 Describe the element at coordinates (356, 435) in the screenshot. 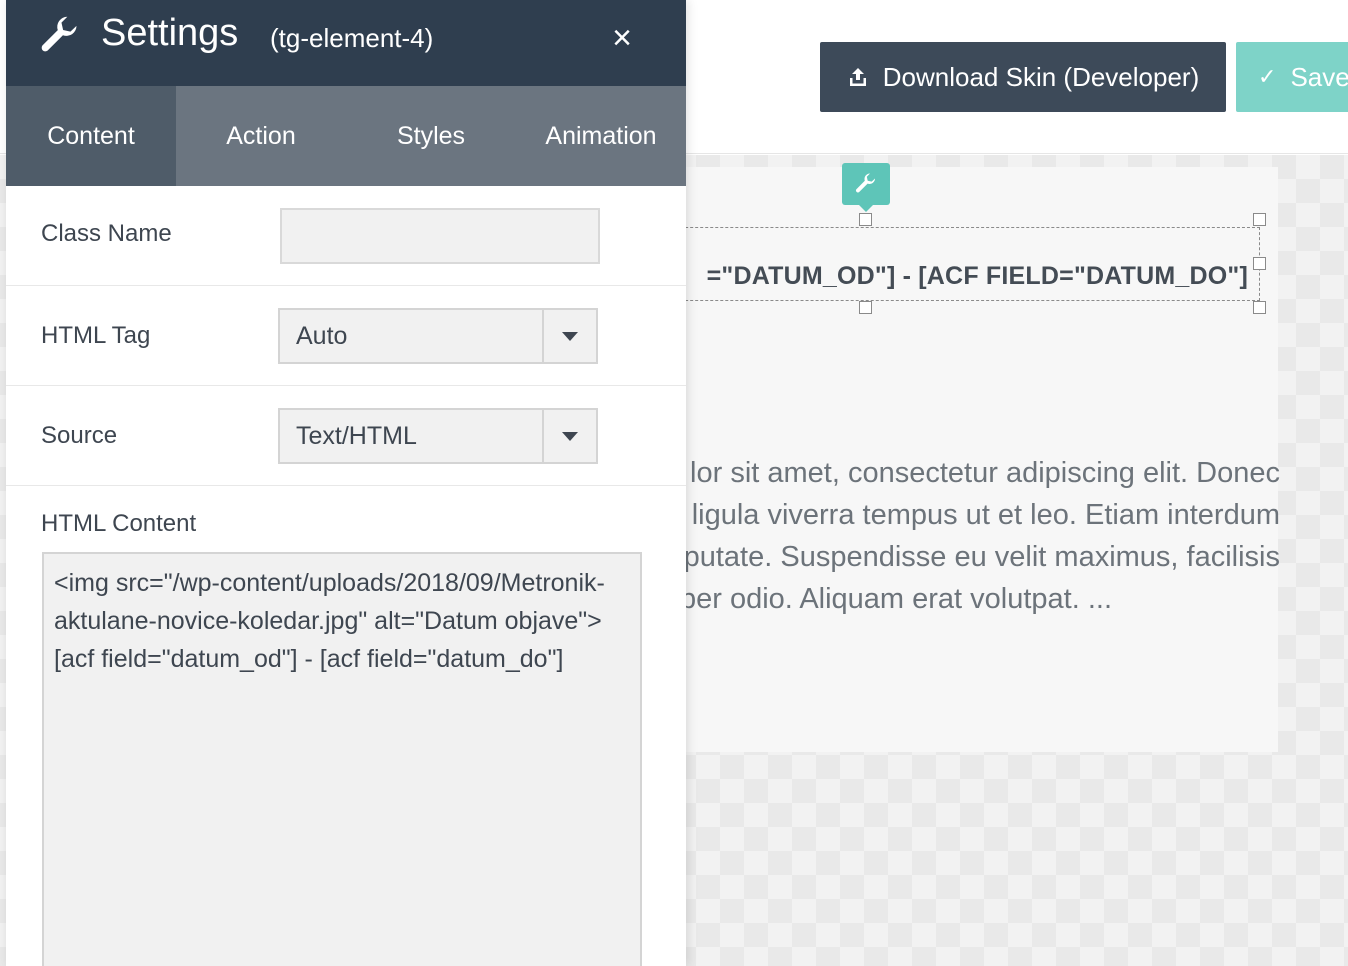

I see `source-value: Text/HTML` at that location.